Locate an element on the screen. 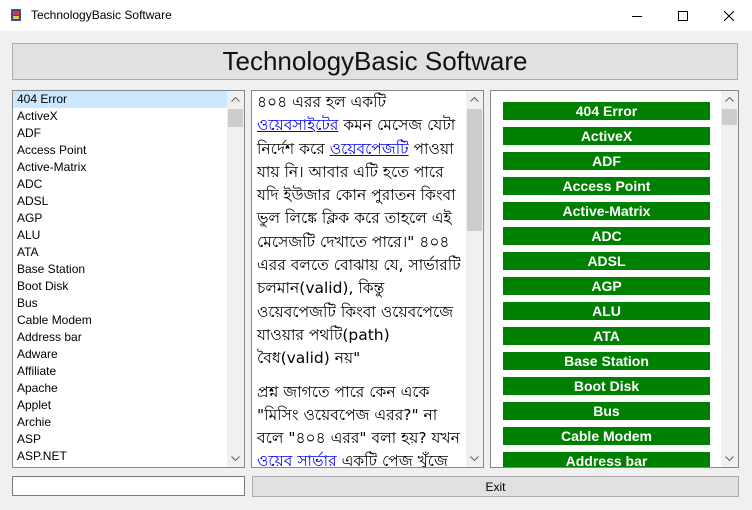  maximize-button is located at coordinates (683, 15).